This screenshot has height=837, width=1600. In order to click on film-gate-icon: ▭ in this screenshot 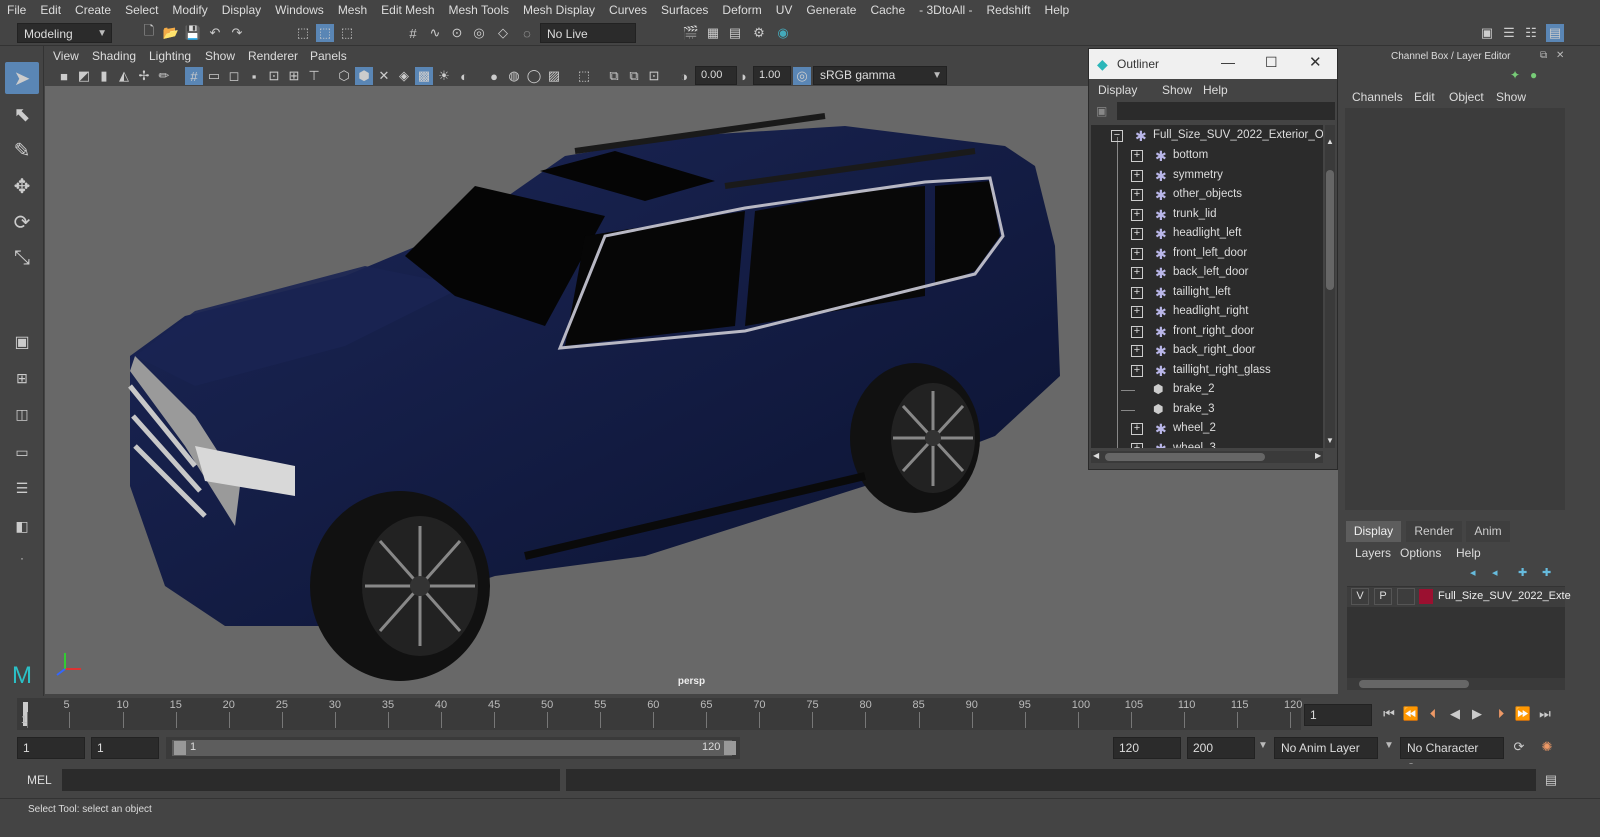, I will do `click(214, 76)`.